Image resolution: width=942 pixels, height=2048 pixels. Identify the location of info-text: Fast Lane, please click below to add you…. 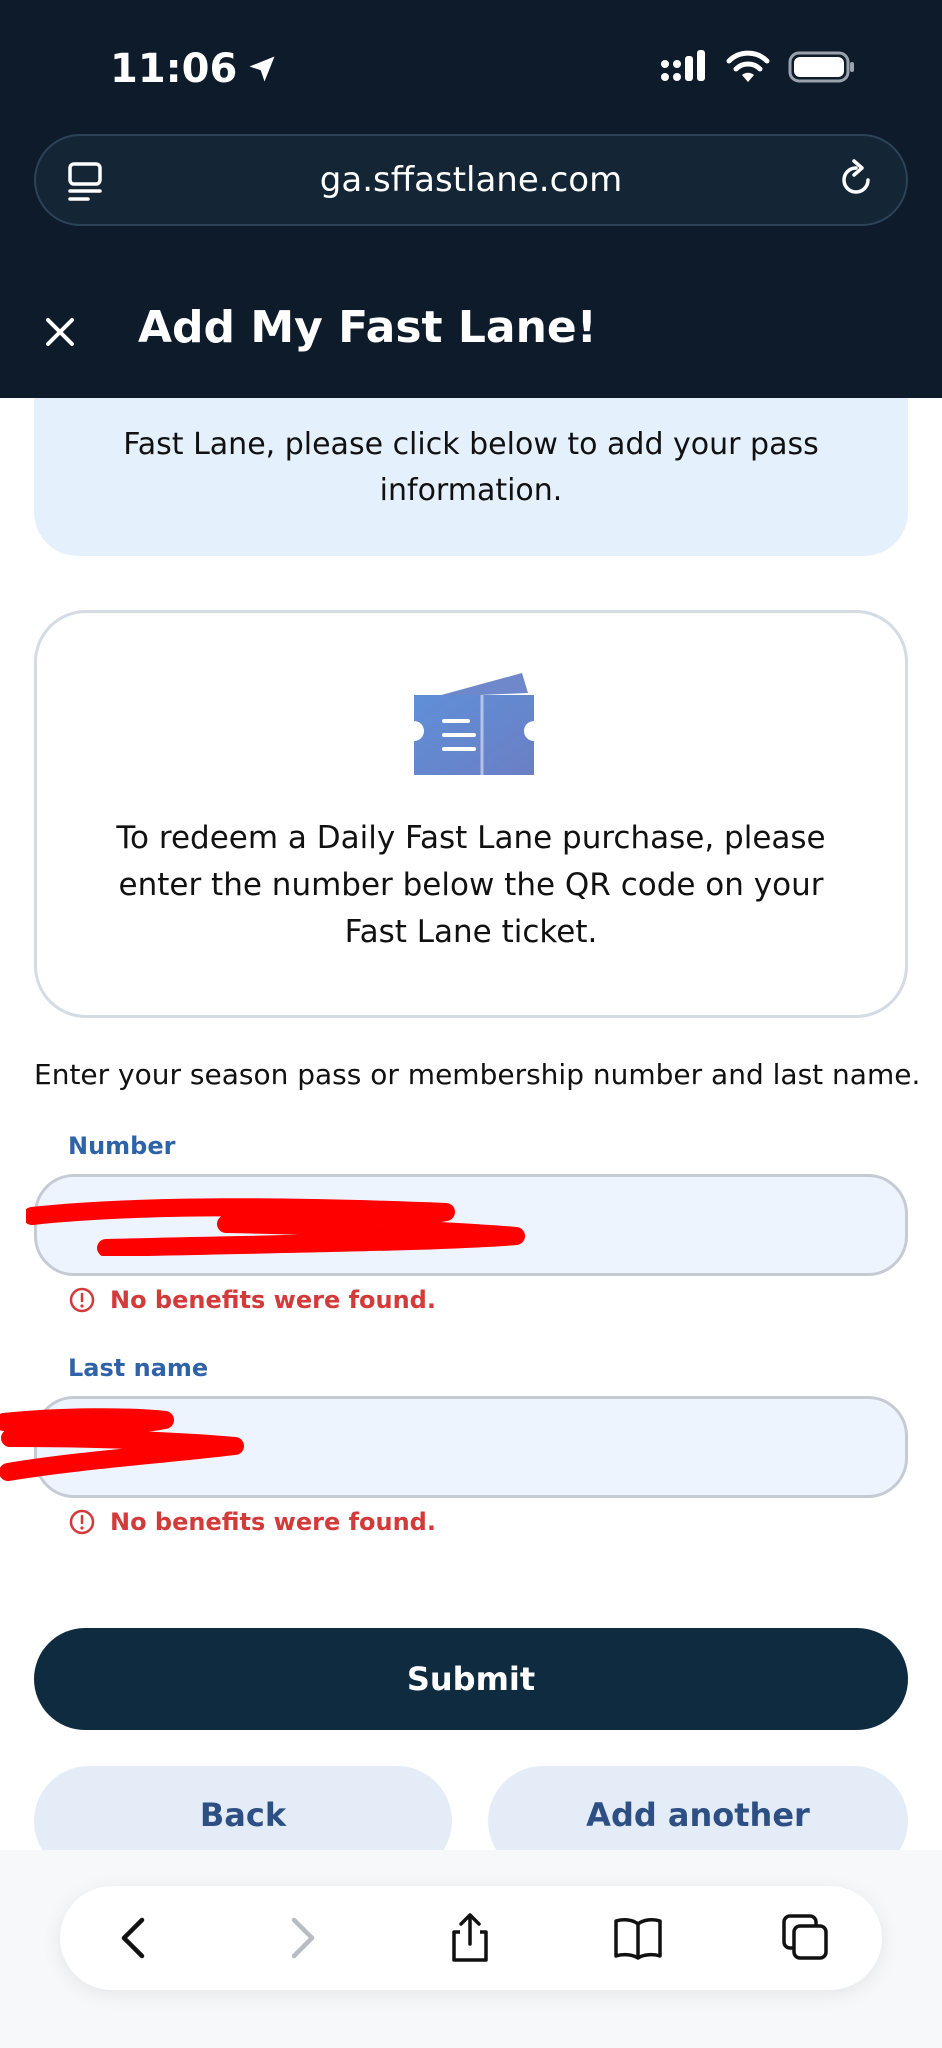
(471, 467).